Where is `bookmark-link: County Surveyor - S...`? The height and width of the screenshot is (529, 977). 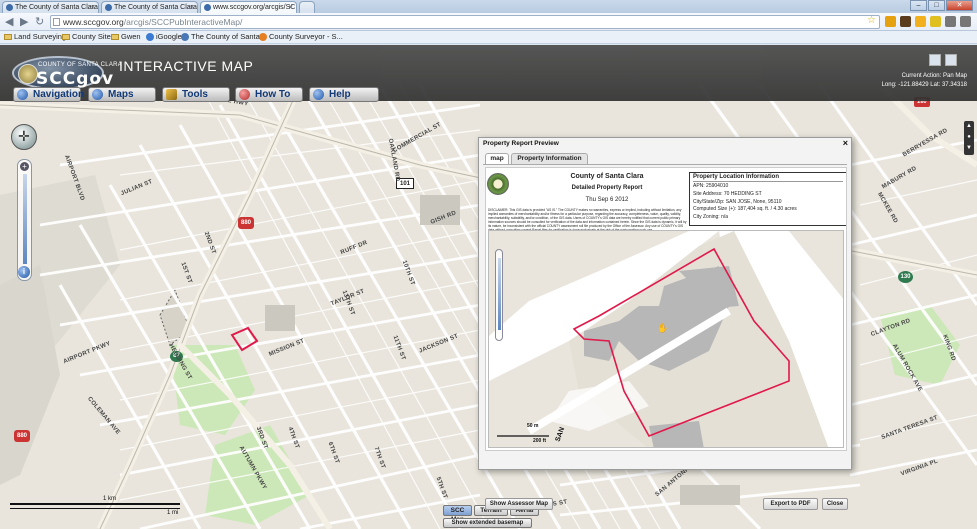
bookmark-link: County Surveyor - S... is located at coordinates (301, 37).